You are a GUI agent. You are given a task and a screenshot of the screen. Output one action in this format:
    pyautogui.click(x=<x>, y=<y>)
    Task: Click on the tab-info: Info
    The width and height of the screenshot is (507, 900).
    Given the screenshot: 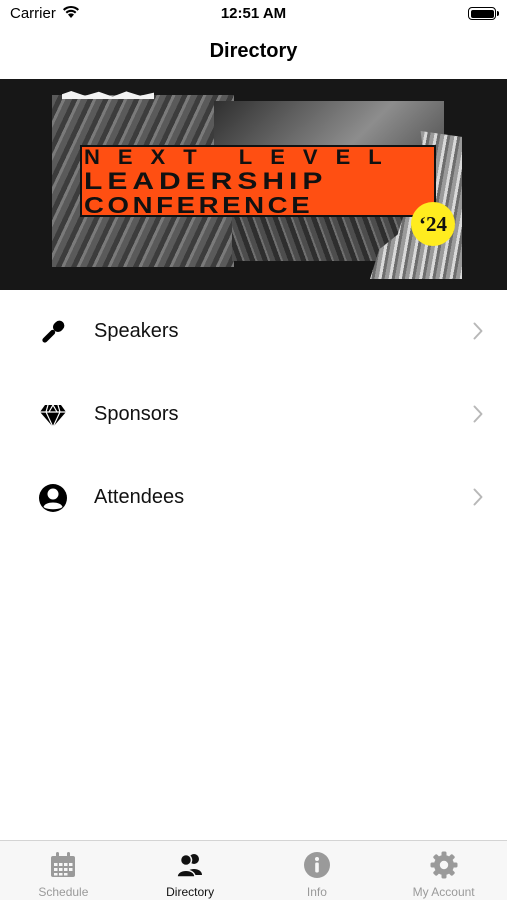 What is the action you would take?
    pyautogui.click(x=317, y=870)
    